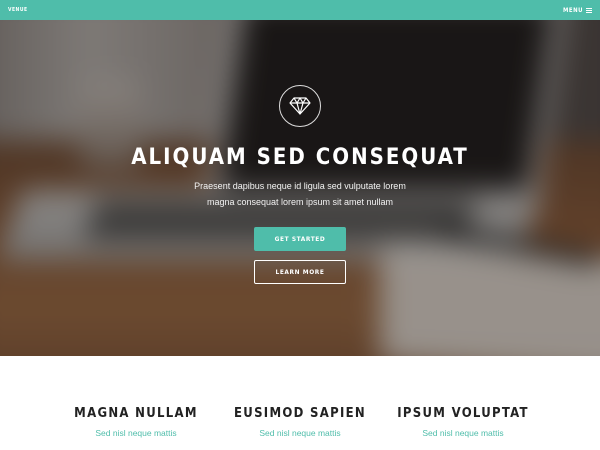 The width and height of the screenshot is (600, 450). I want to click on get-started-button: GET STARTED, so click(300, 239).